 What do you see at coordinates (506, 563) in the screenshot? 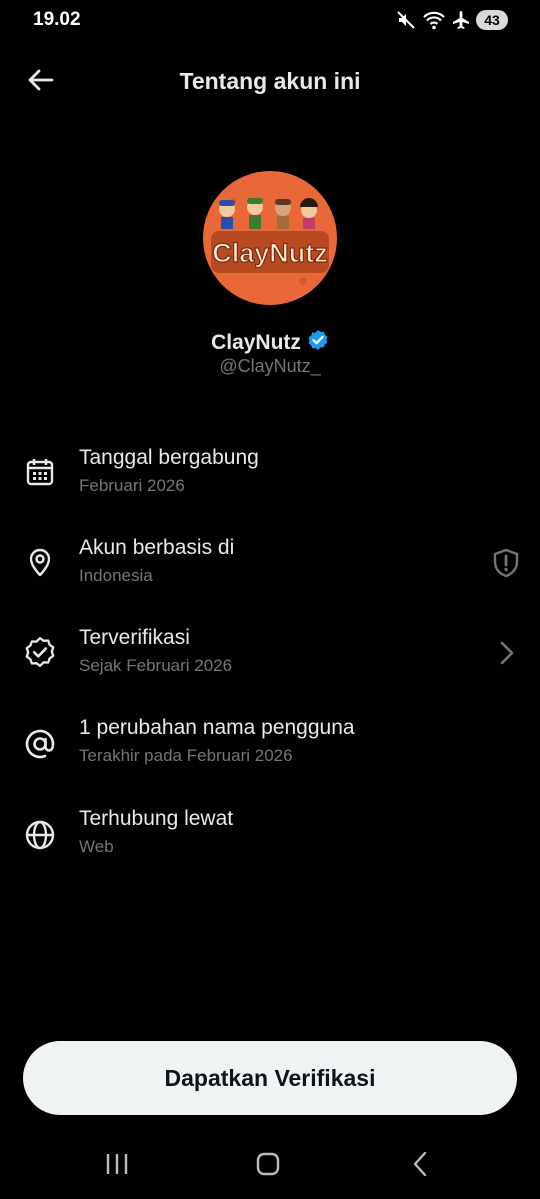
I see `shield-alert-icon` at bounding box center [506, 563].